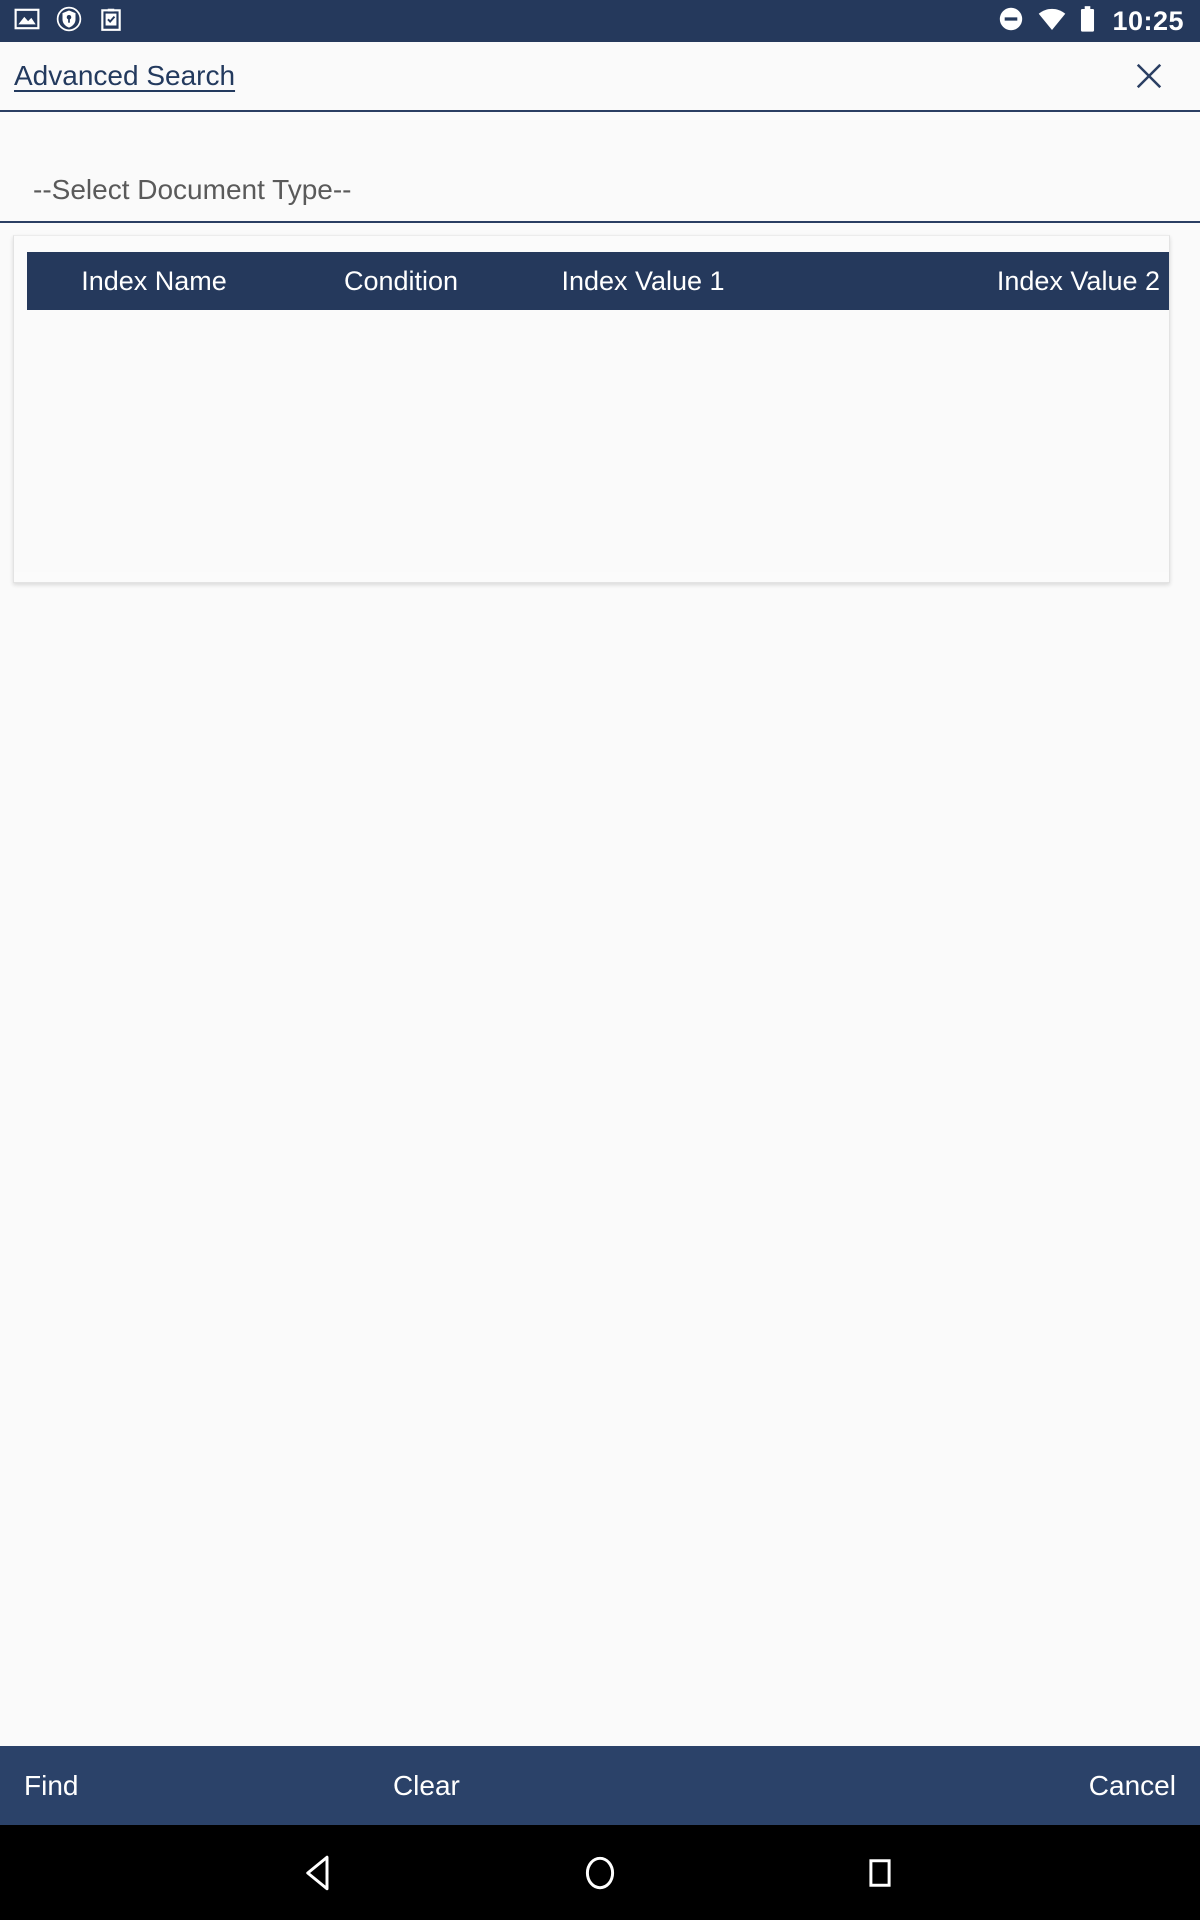 The width and height of the screenshot is (1200, 1920). What do you see at coordinates (1149, 76) in the screenshot?
I see `close-icon` at bounding box center [1149, 76].